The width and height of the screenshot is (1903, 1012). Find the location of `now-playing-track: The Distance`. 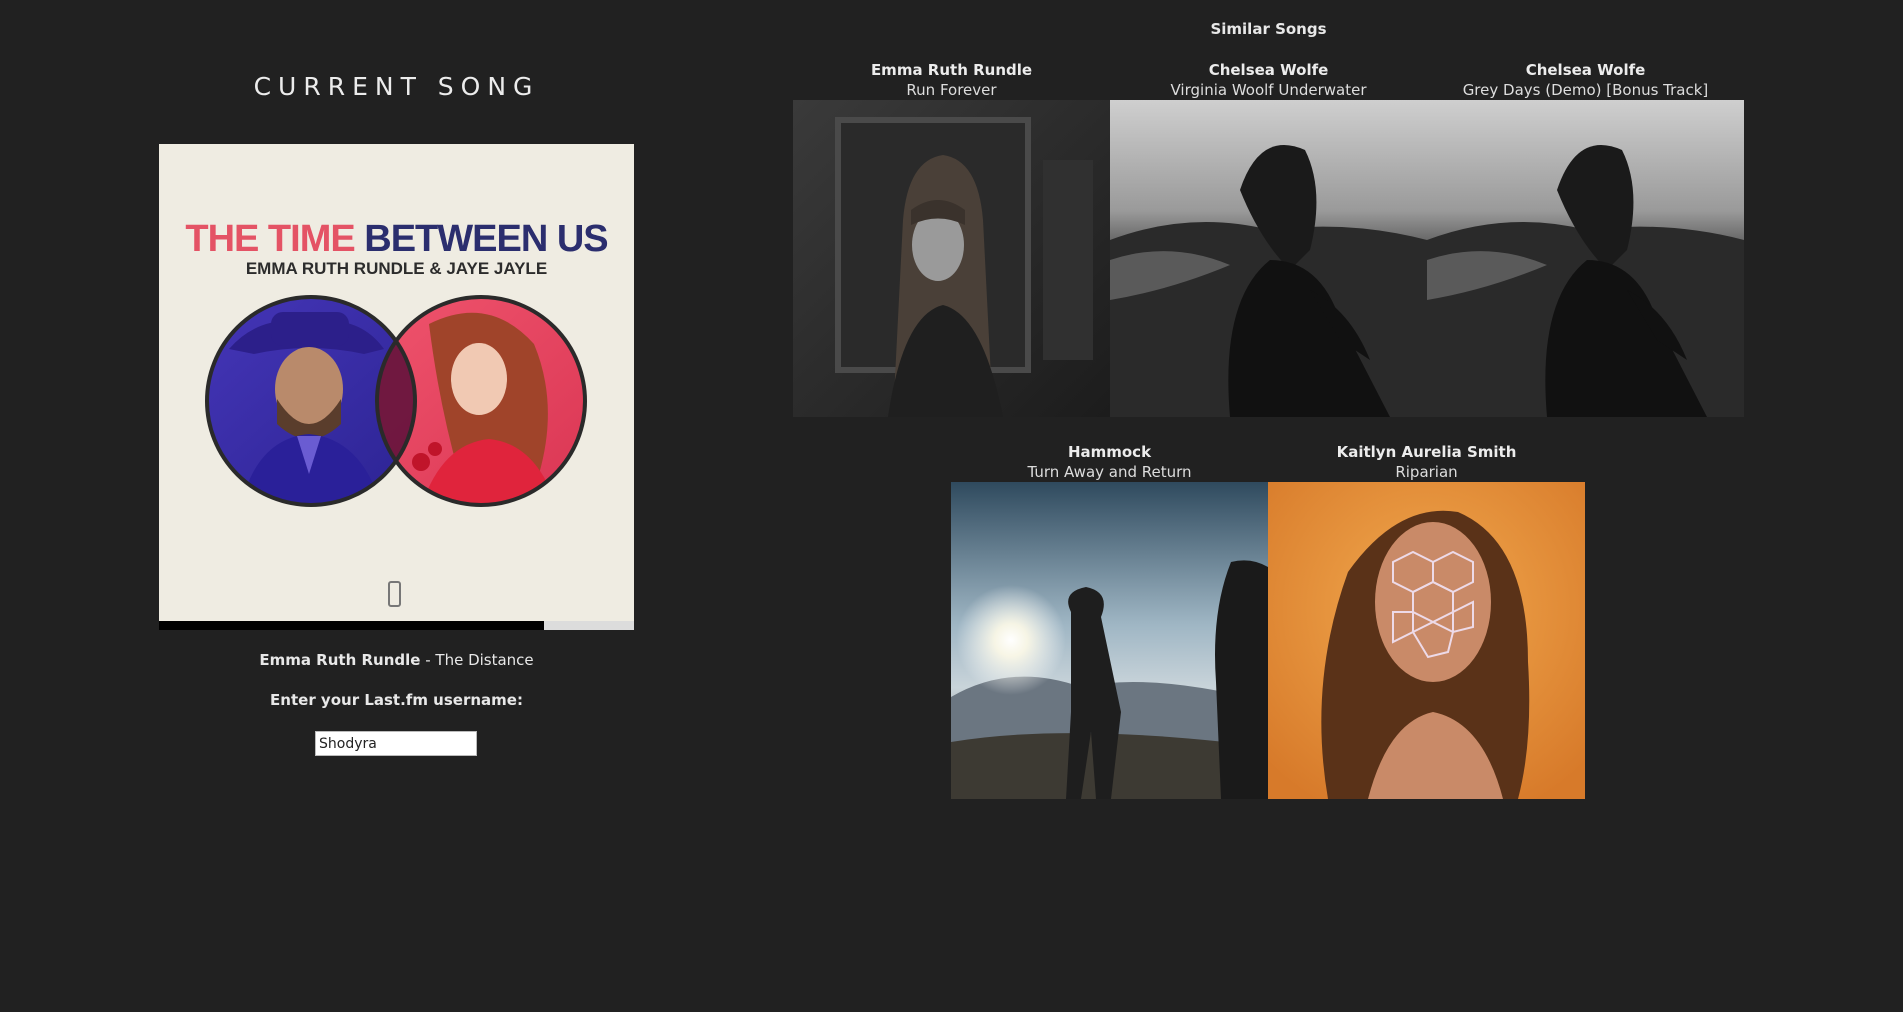

now-playing-track: The Distance is located at coordinates (484, 660).